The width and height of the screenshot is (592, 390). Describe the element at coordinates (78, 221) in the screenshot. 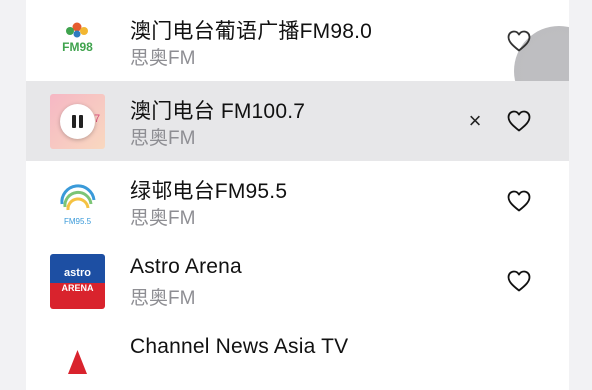

I see `logo-text: FM95.5` at that location.